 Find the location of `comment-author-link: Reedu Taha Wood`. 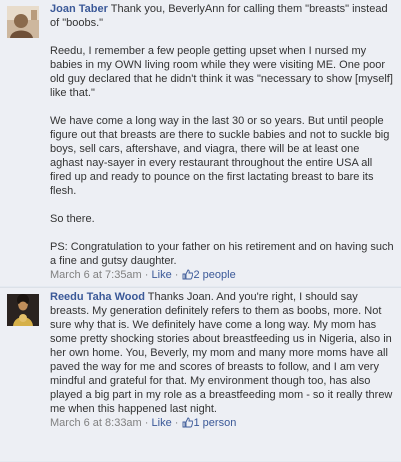

comment-author-link: Reedu Taha Wood is located at coordinates (97, 297).